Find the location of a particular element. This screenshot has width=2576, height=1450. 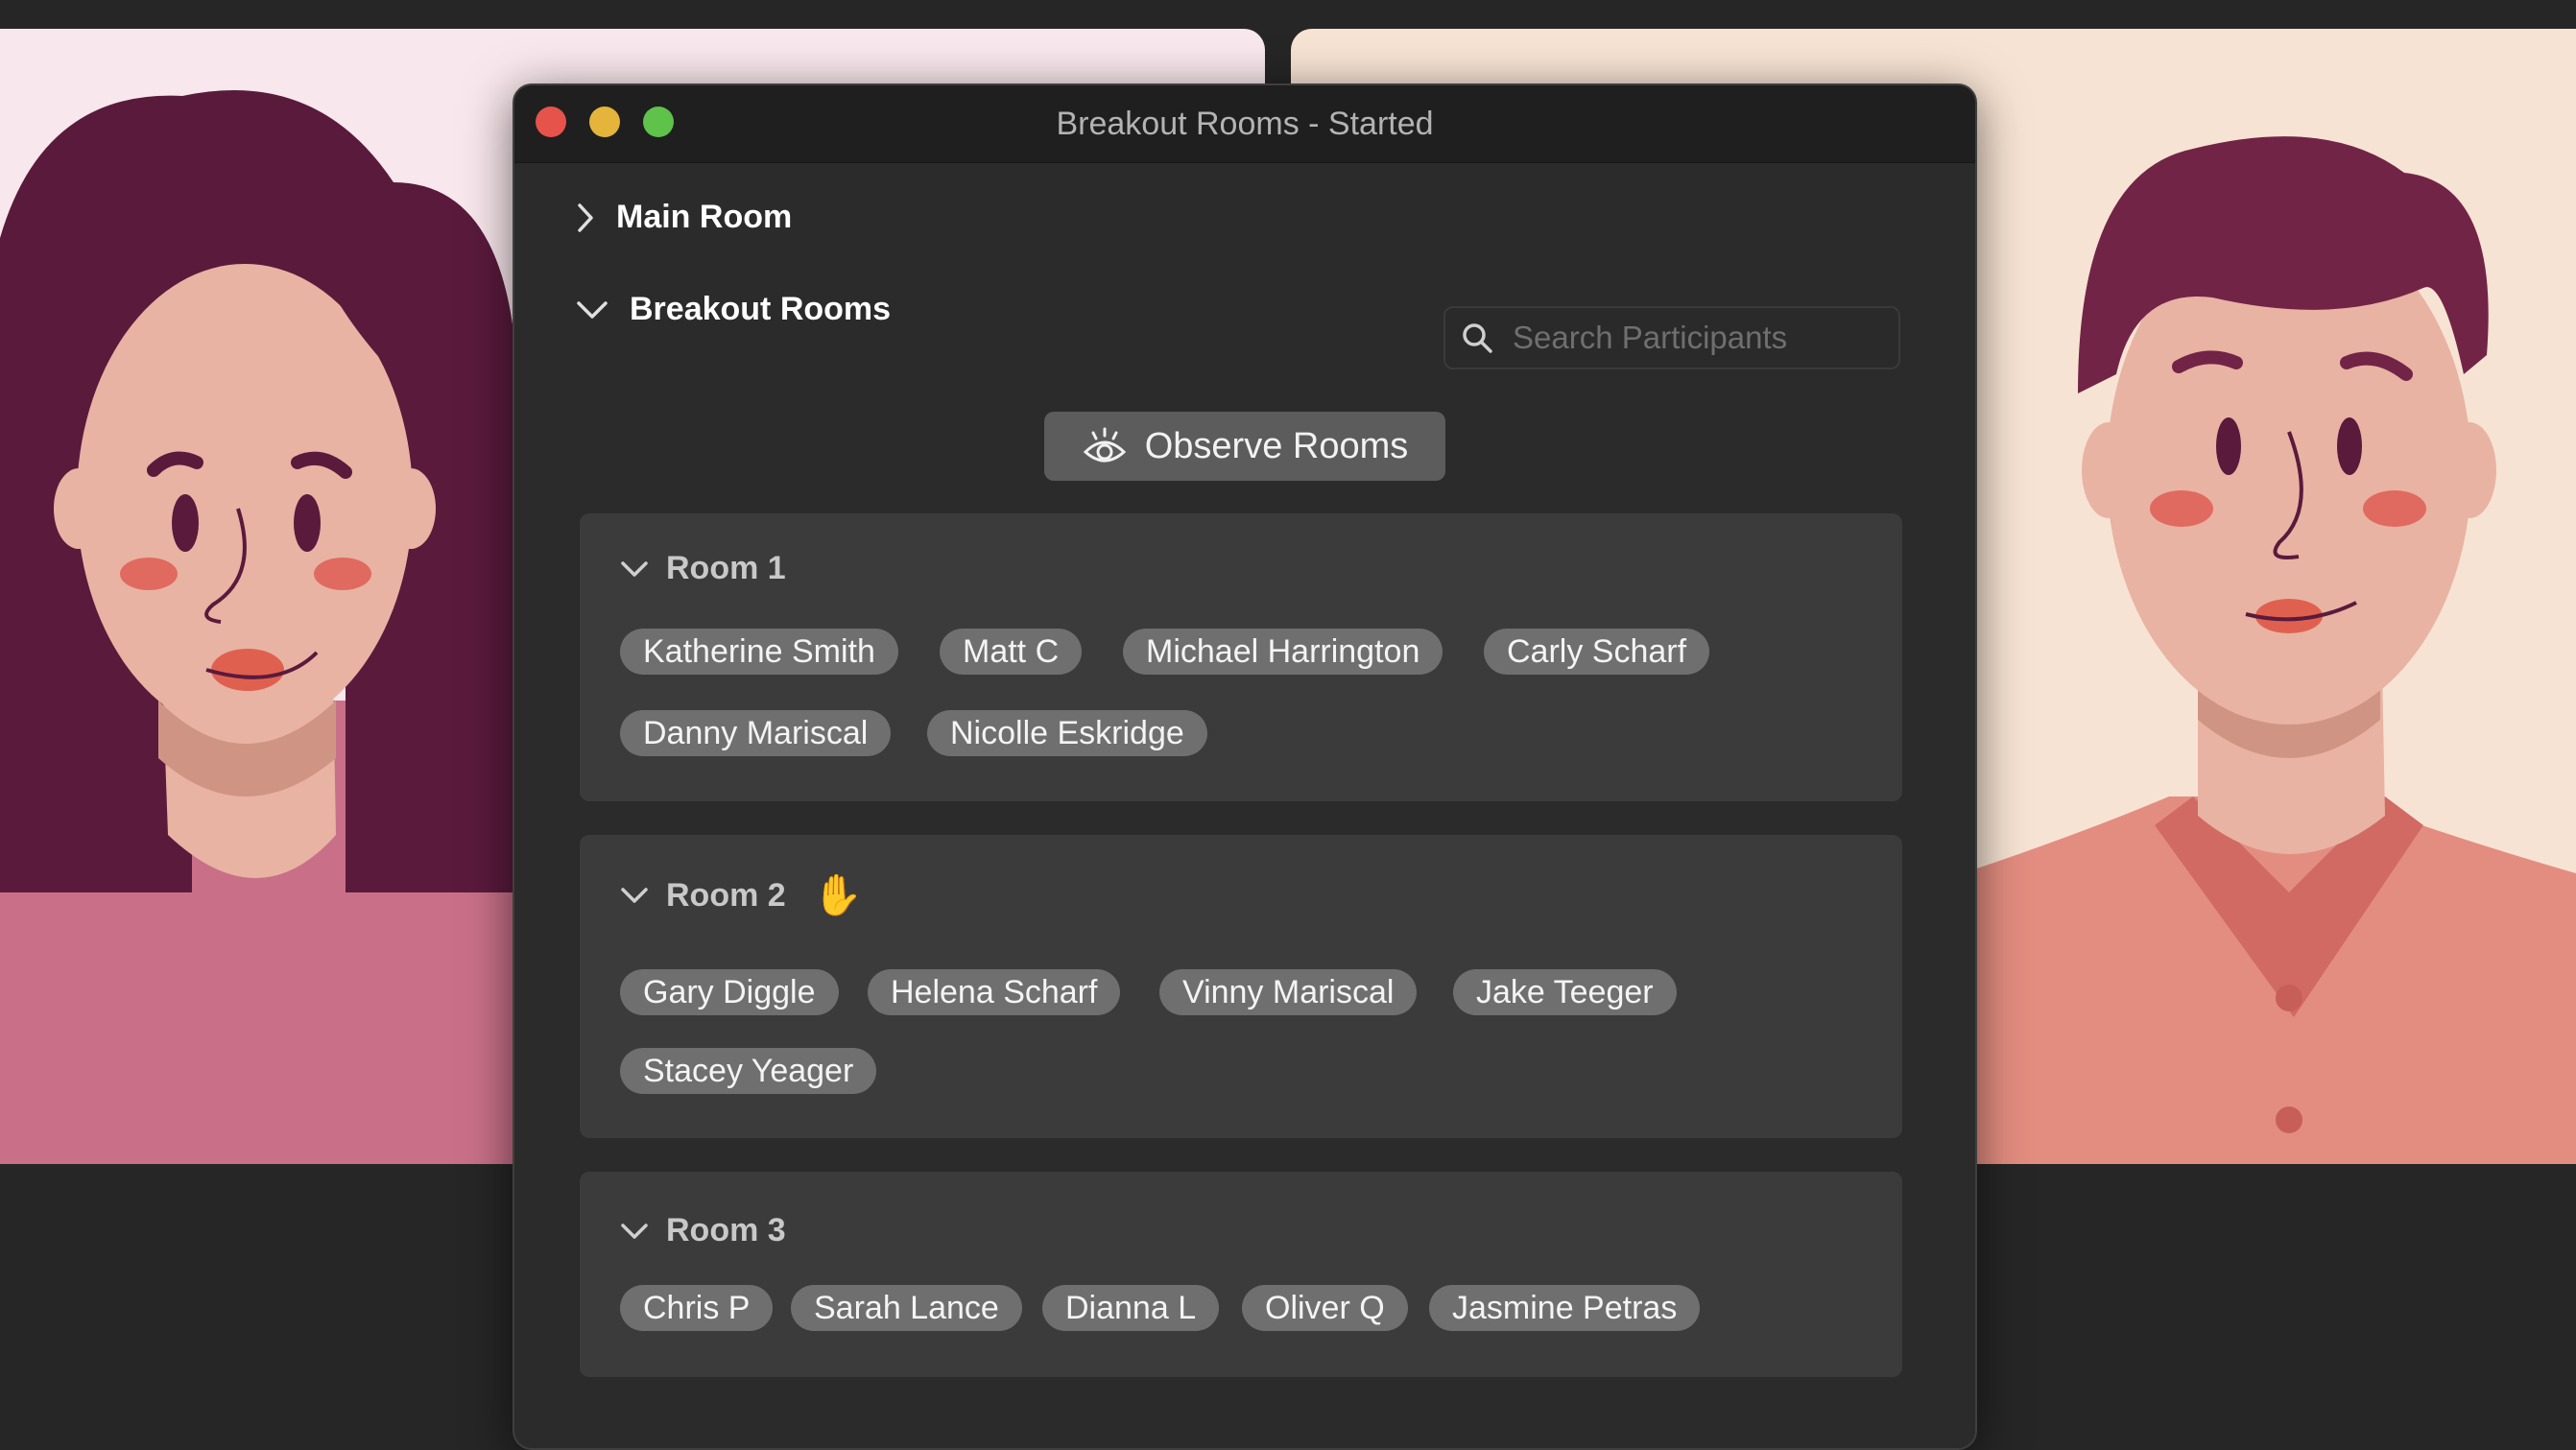

search-icon is located at coordinates (1477, 338).